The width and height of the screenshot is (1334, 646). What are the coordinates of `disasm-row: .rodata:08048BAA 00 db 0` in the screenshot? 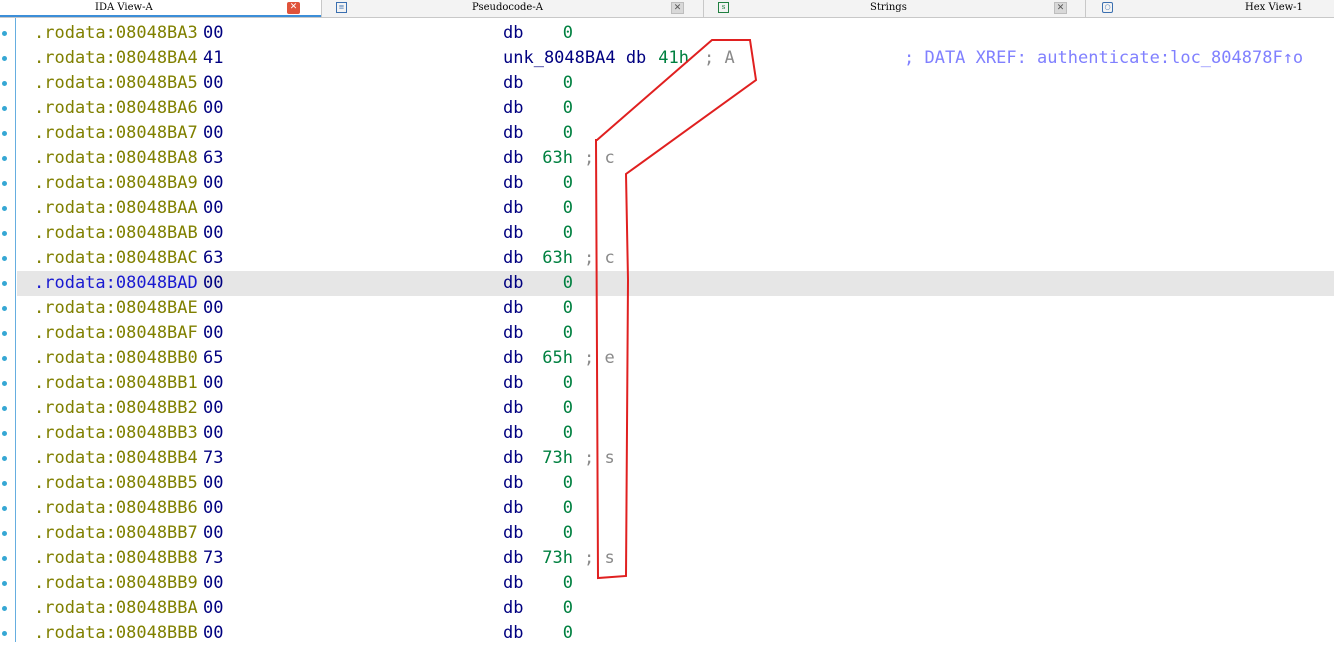 It's located at (675, 208).